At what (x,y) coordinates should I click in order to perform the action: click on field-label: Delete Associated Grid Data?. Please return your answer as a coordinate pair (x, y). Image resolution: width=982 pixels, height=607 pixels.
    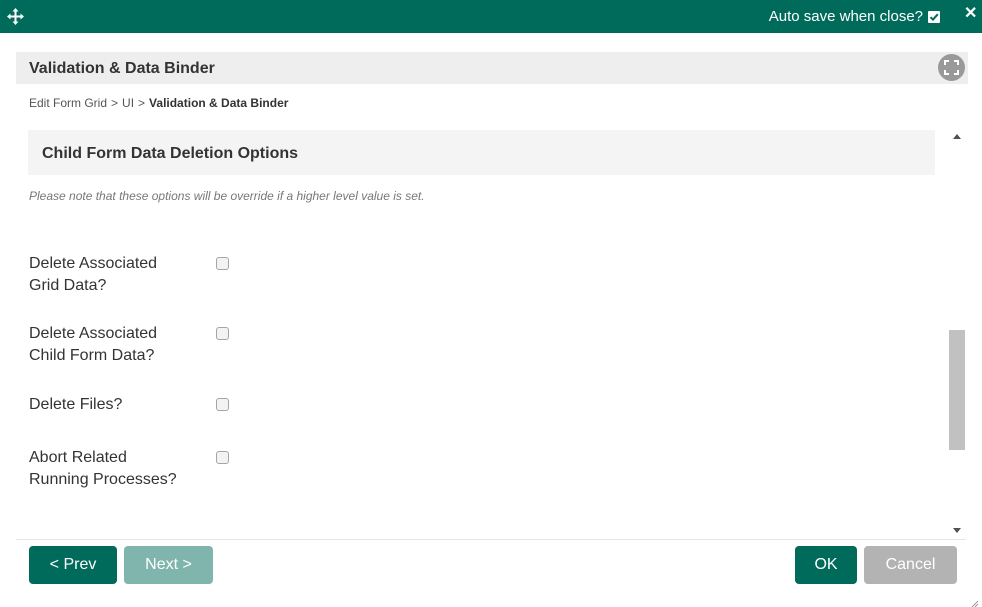
    Looking at the image, I should click on (93, 274).